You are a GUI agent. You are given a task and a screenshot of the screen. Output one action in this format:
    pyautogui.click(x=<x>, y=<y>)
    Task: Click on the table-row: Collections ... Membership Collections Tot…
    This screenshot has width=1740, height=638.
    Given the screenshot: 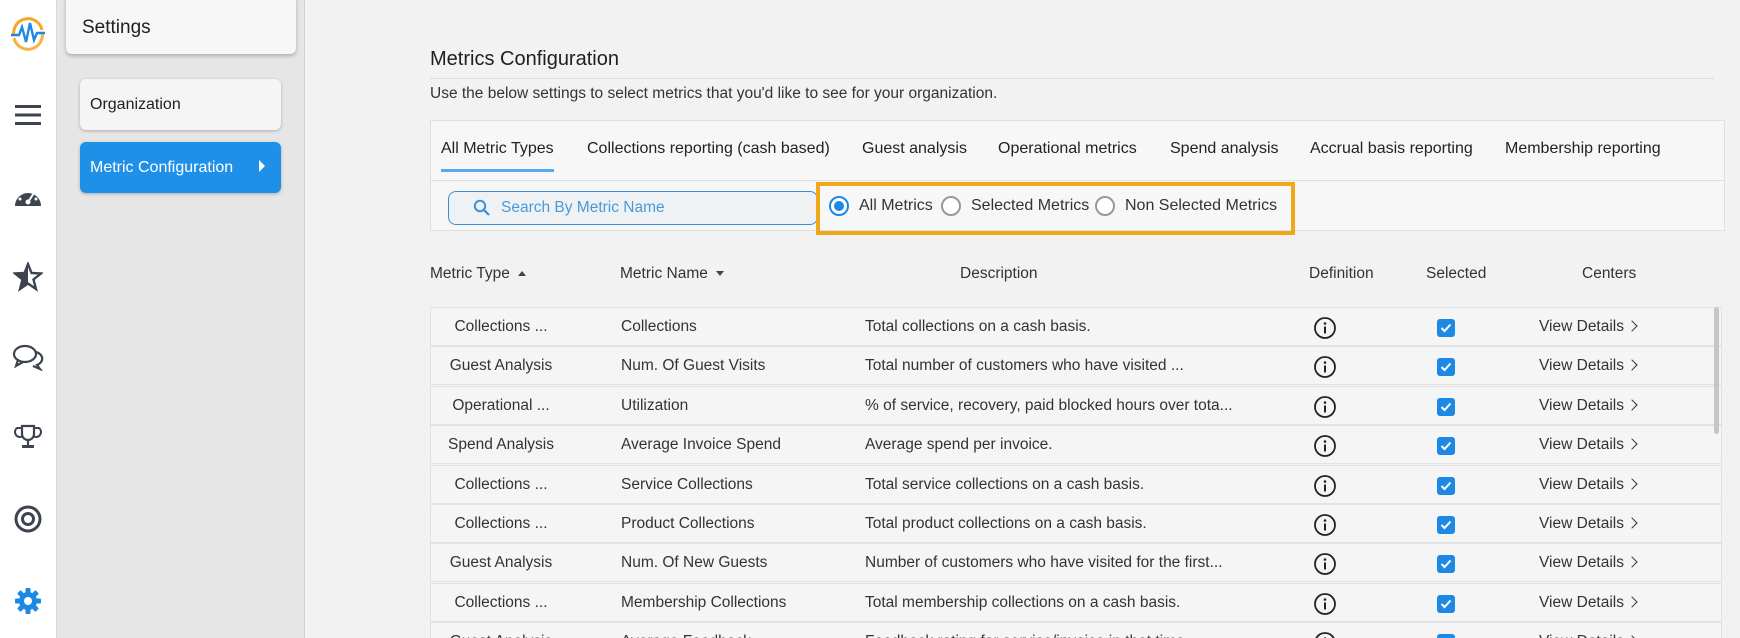 What is the action you would take?
    pyautogui.click(x=1076, y=602)
    